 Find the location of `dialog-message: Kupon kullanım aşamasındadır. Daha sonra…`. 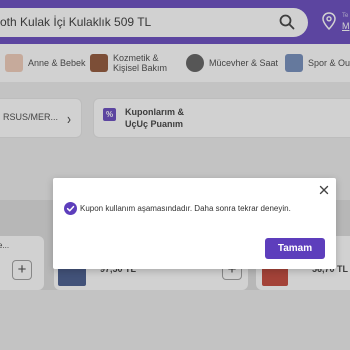

dialog-message: Kupon kullanım aşamasındadır. Daha sonra… is located at coordinates (185, 208).